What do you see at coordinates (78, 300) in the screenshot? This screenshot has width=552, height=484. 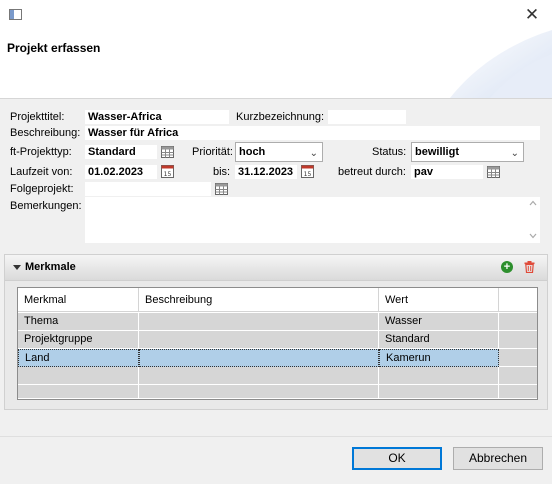 I see `column-header-merkmal: Merkmal` at bounding box center [78, 300].